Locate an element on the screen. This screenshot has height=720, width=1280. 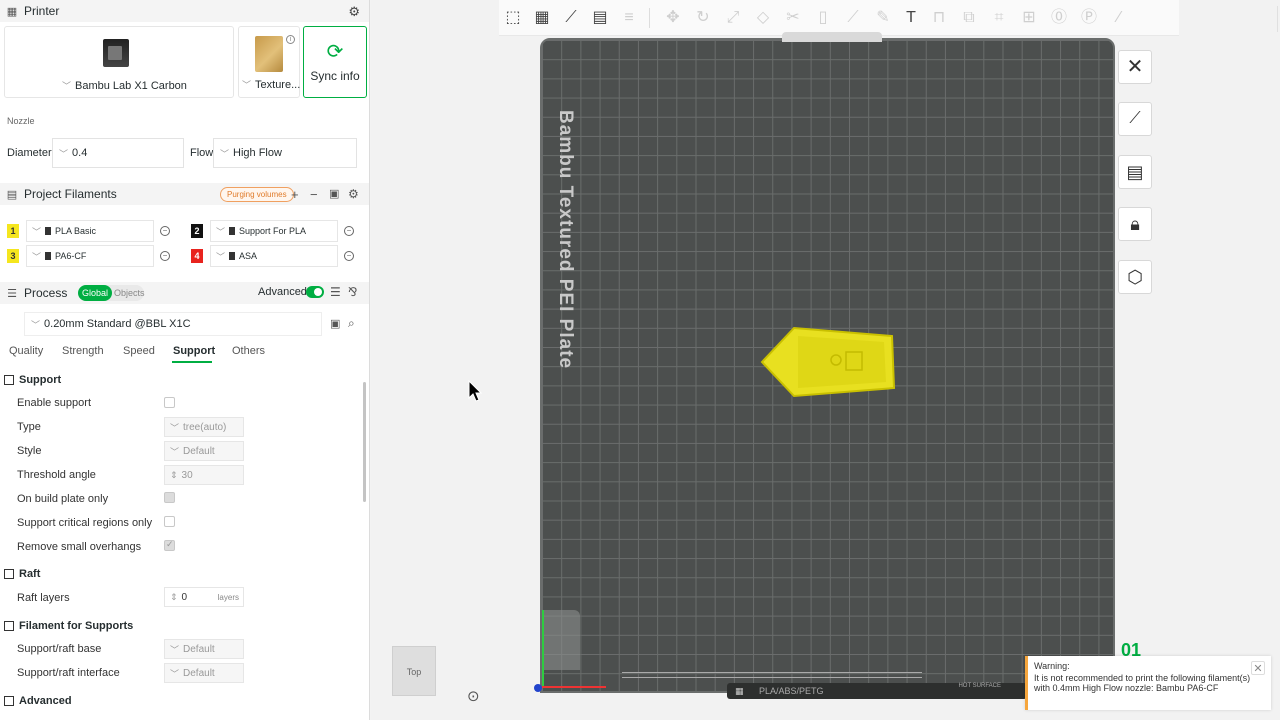
seam-paint-icon: ⟋ is located at coordinates (853, 18).